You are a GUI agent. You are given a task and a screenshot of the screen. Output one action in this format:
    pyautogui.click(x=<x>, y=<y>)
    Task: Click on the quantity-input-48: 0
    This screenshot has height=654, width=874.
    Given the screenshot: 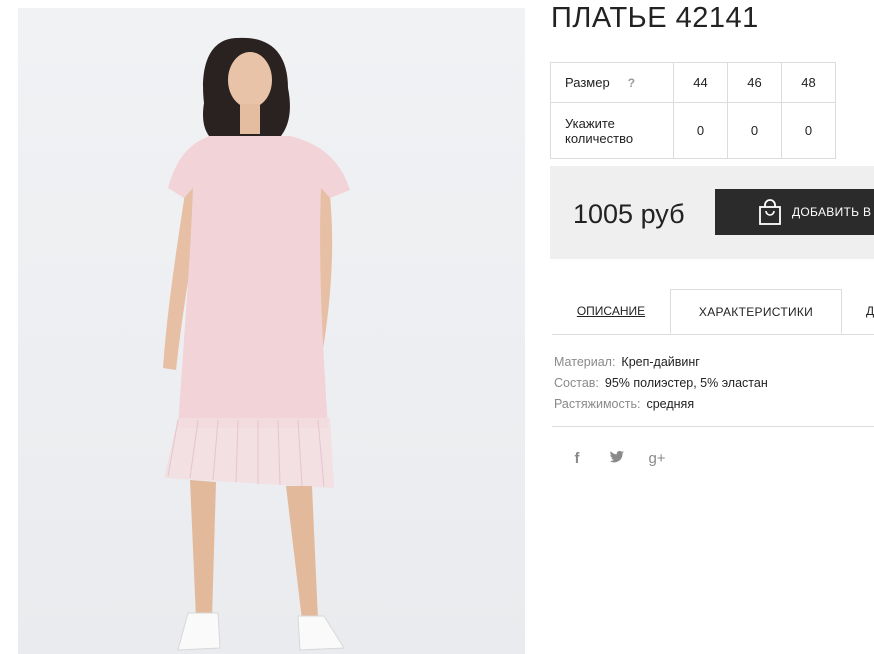 What is the action you would take?
    pyautogui.click(x=808, y=130)
    